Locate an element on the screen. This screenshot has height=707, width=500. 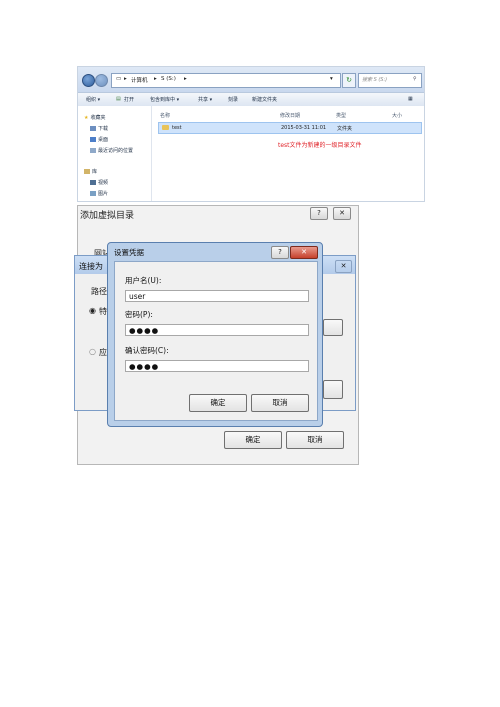
dialog-title: 连接为 is located at coordinates (91, 266).